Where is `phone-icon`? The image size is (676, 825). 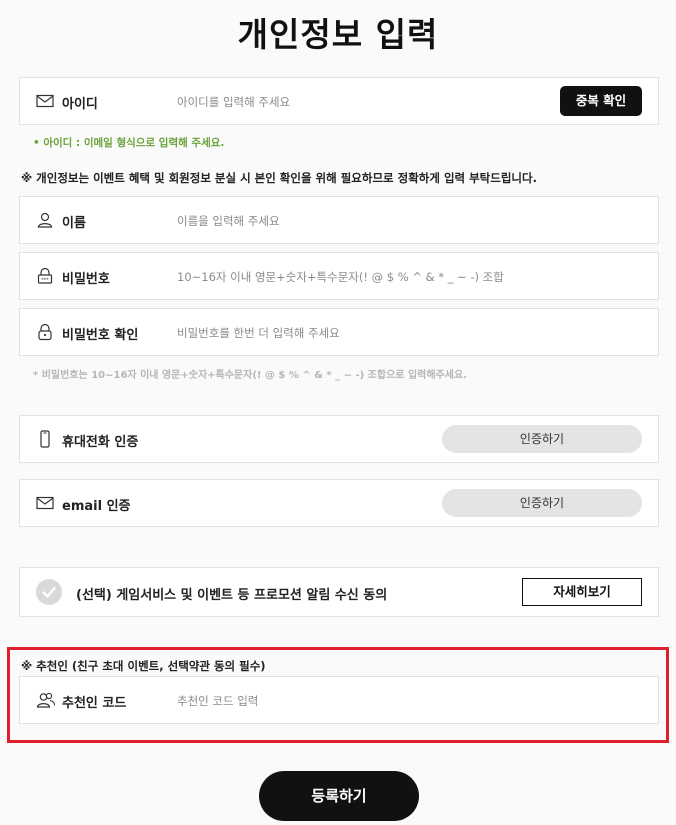
phone-icon is located at coordinates (45, 439).